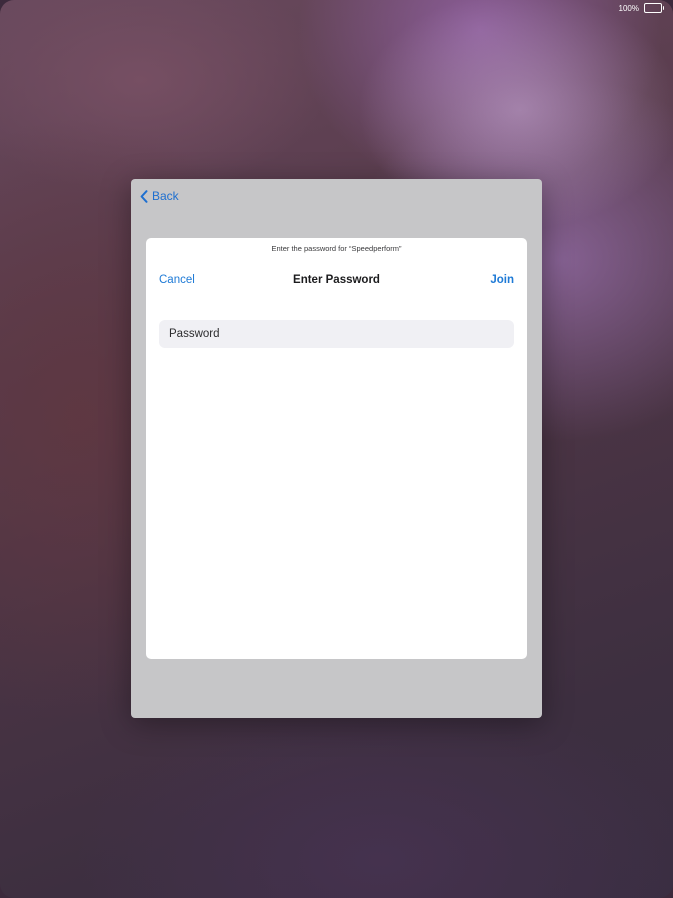 This screenshot has height=898, width=673. What do you see at coordinates (502, 280) in the screenshot?
I see `join-button: Join` at bounding box center [502, 280].